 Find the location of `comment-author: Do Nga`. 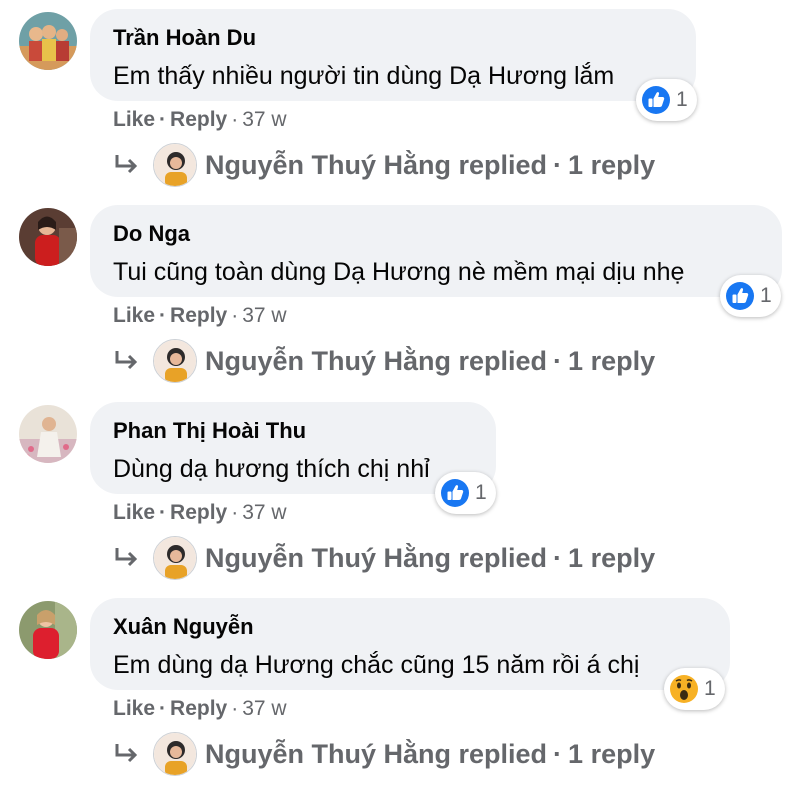

comment-author: Do Nga is located at coordinates (436, 234).